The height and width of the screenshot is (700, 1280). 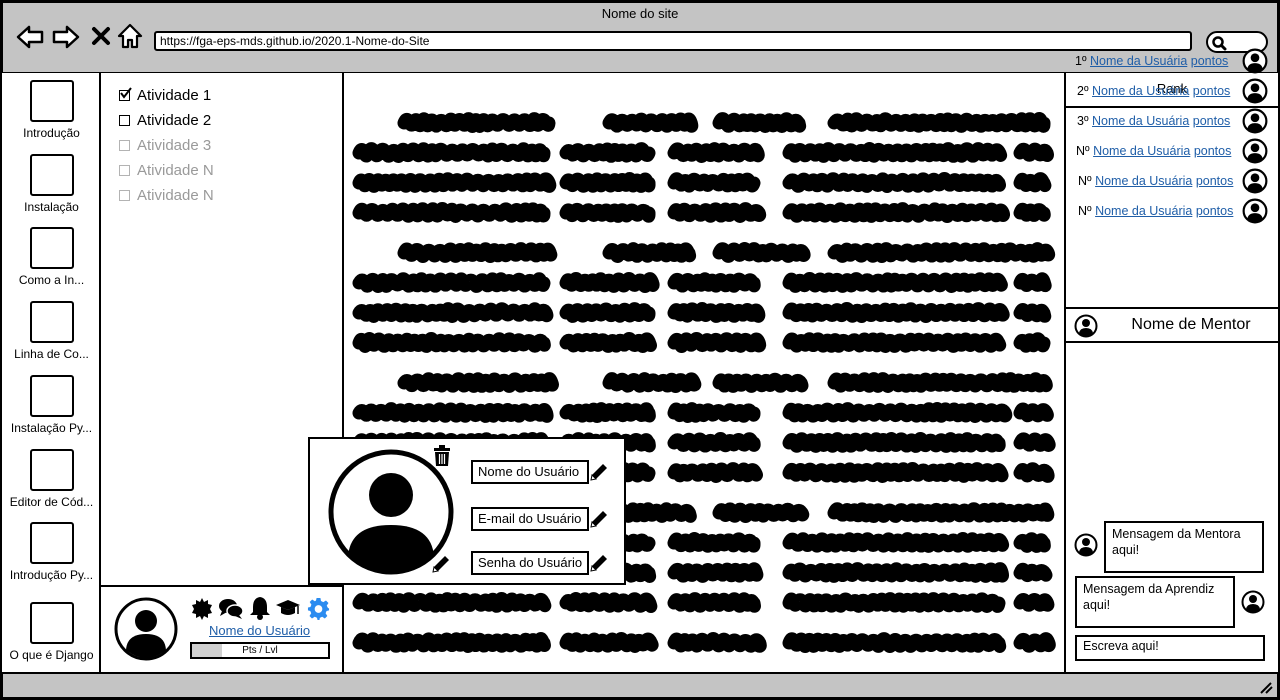 I want to click on edit-password-pencil-icon, so click(x=599, y=563).